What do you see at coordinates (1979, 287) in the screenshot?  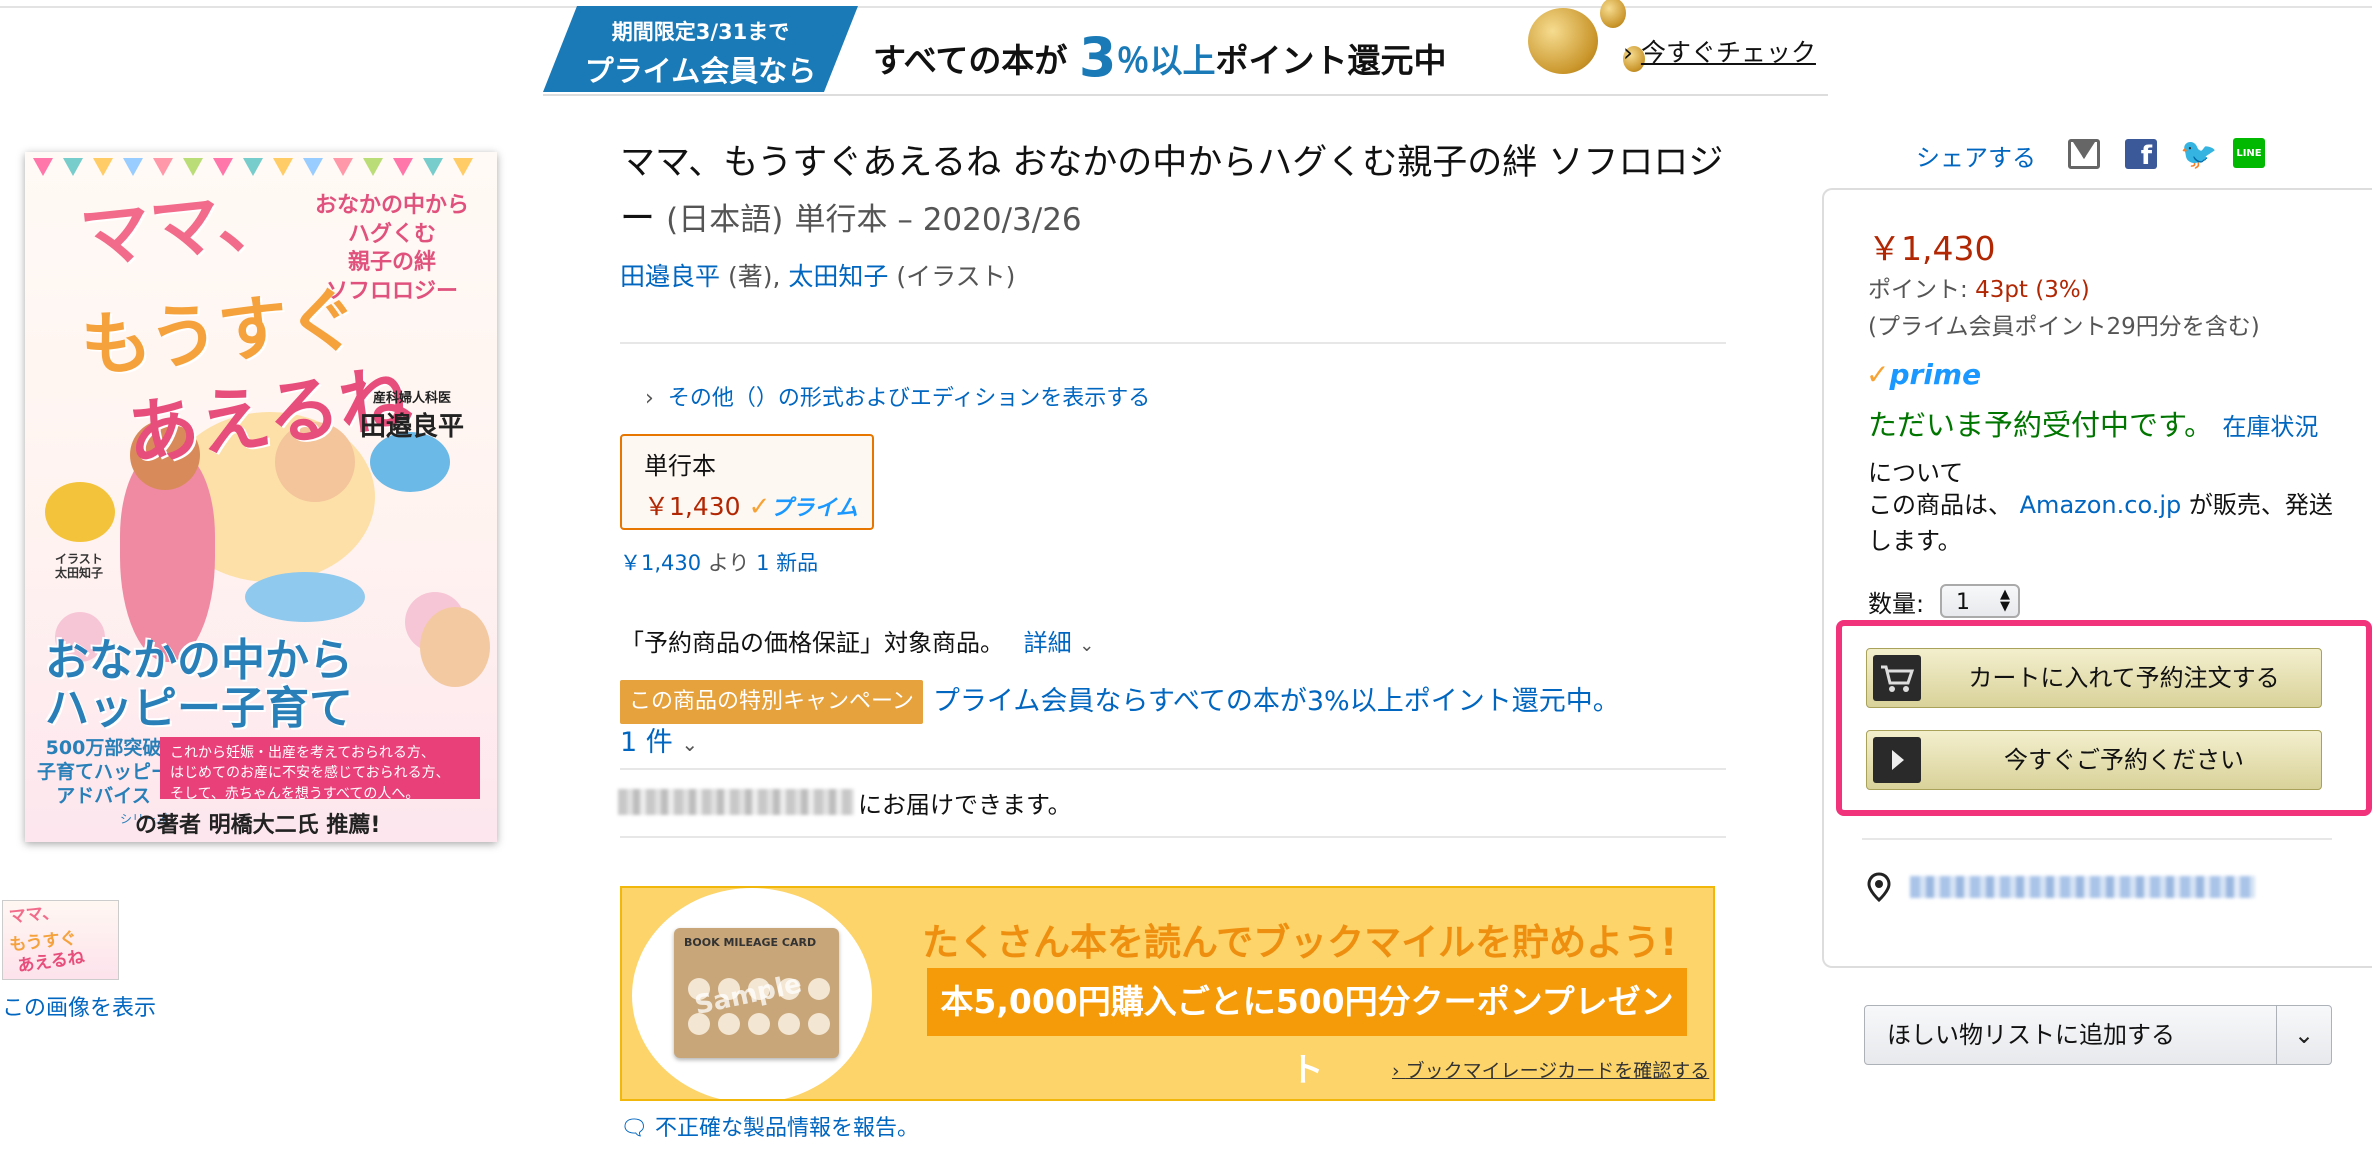 I see `buybox-points: ポイント: 43pt (3%)` at bounding box center [1979, 287].